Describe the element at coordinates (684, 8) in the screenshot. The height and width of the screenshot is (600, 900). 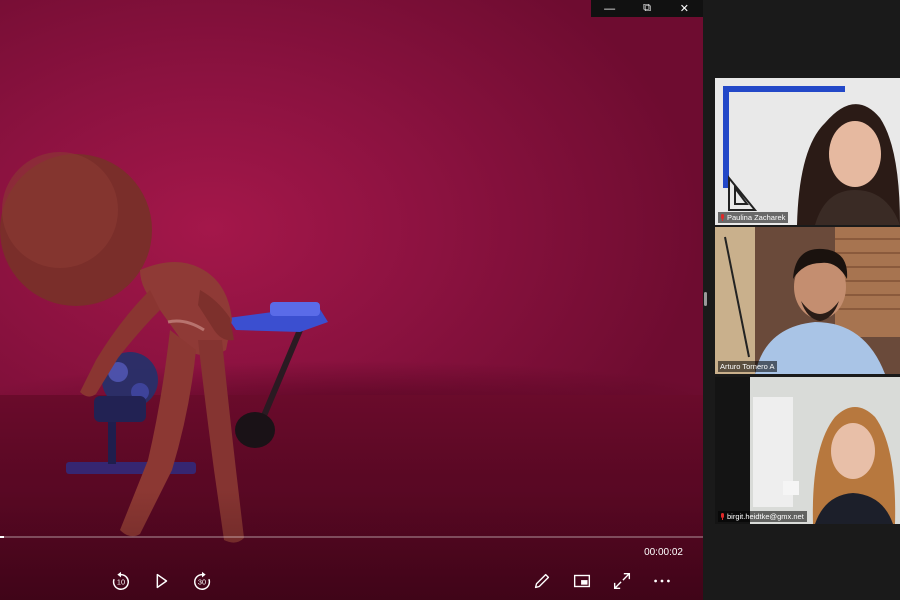
I see `close-icon: ✕` at that location.